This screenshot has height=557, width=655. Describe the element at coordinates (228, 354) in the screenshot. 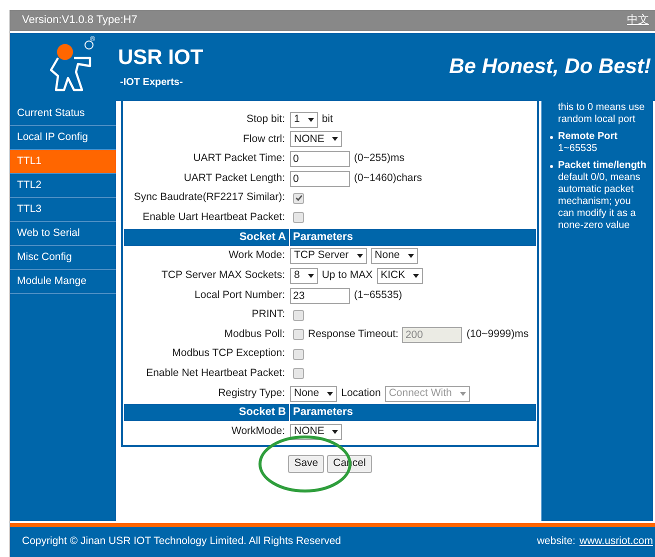

I see `field-label: Modbus TCP Exception:` at that location.